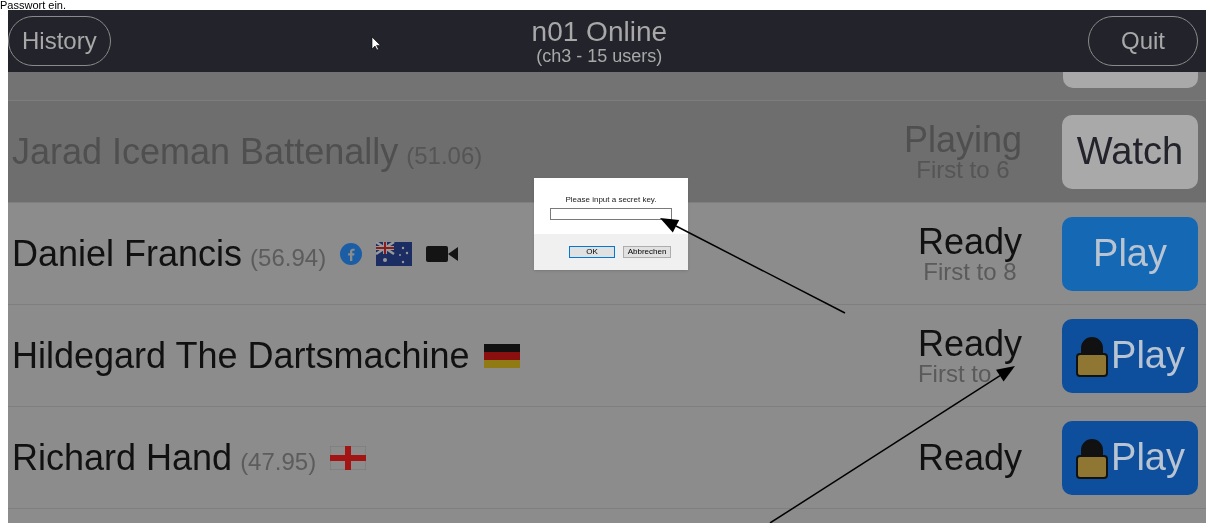 This screenshot has height=523, width=1206. Describe the element at coordinates (442, 253) in the screenshot. I see `video-camera-icon` at that location.